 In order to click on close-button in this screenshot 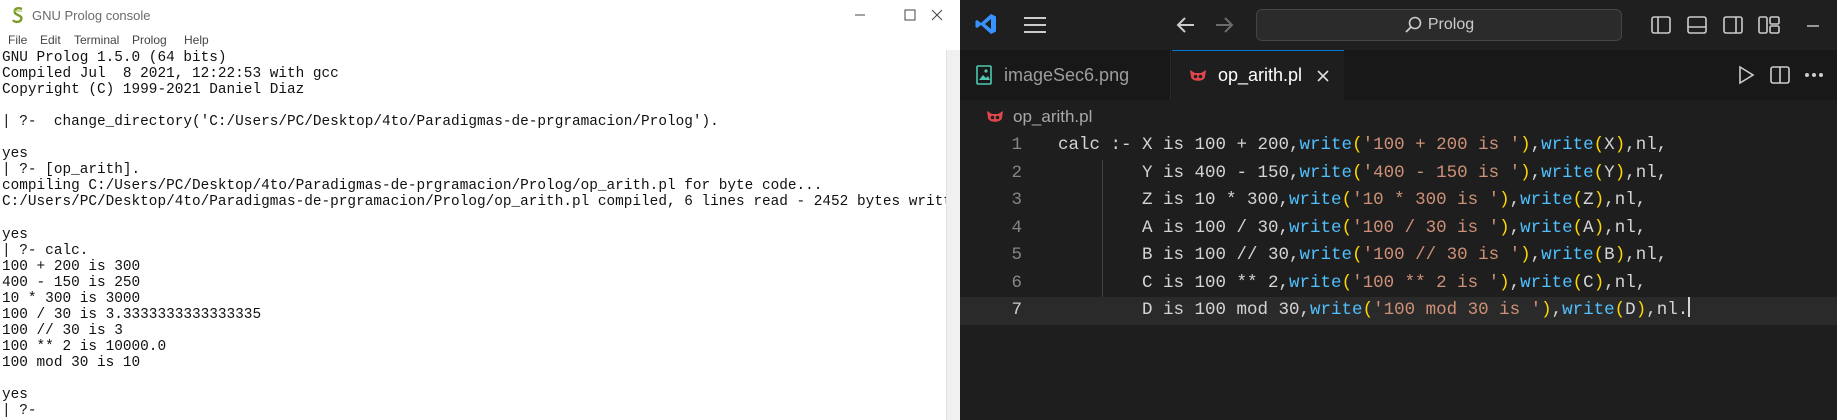, I will do `click(937, 15)`.